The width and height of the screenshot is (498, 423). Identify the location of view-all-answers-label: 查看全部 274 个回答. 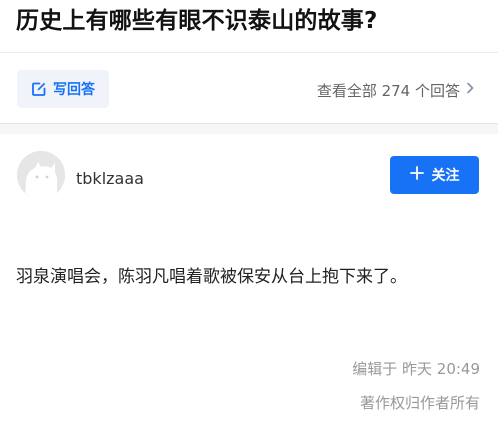
(388, 91).